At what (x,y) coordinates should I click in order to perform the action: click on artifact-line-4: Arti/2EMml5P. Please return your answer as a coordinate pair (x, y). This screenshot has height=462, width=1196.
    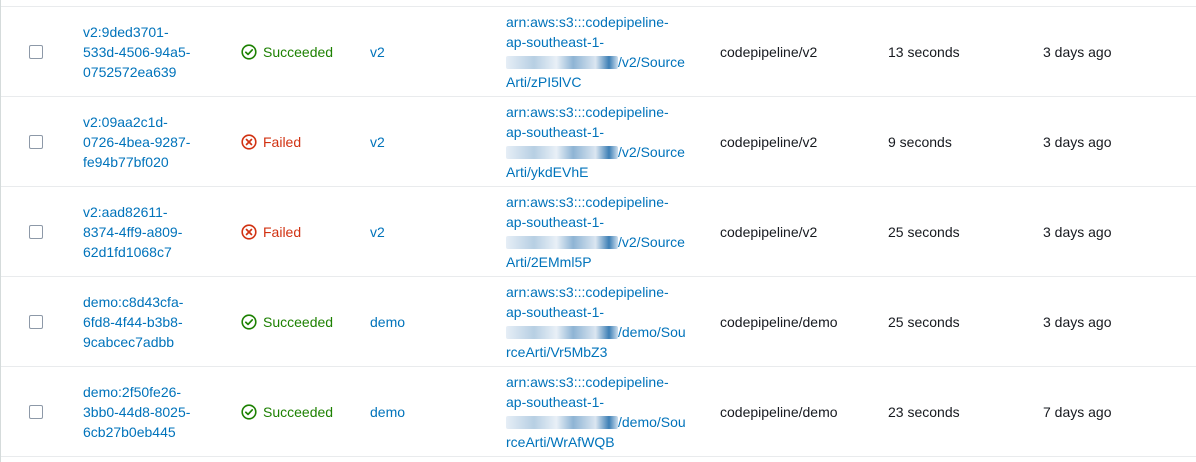
    Looking at the image, I should click on (549, 261).